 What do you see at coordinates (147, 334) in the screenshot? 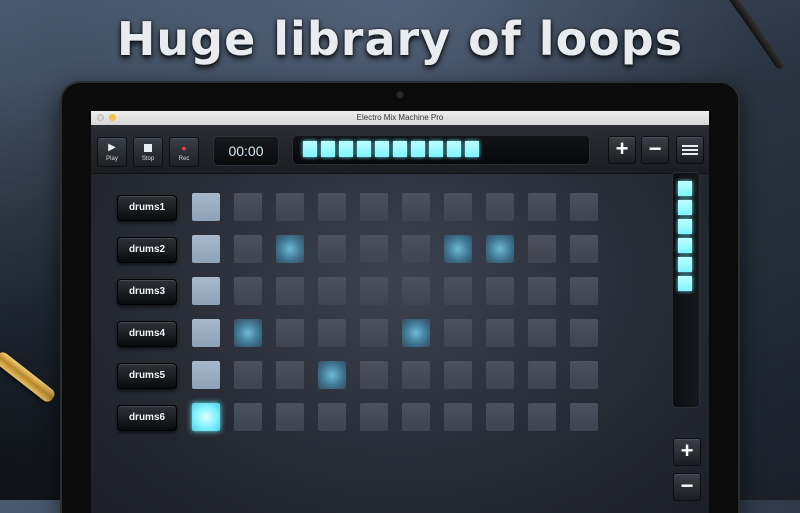
I see `track-button-drums4: drums4` at bounding box center [147, 334].